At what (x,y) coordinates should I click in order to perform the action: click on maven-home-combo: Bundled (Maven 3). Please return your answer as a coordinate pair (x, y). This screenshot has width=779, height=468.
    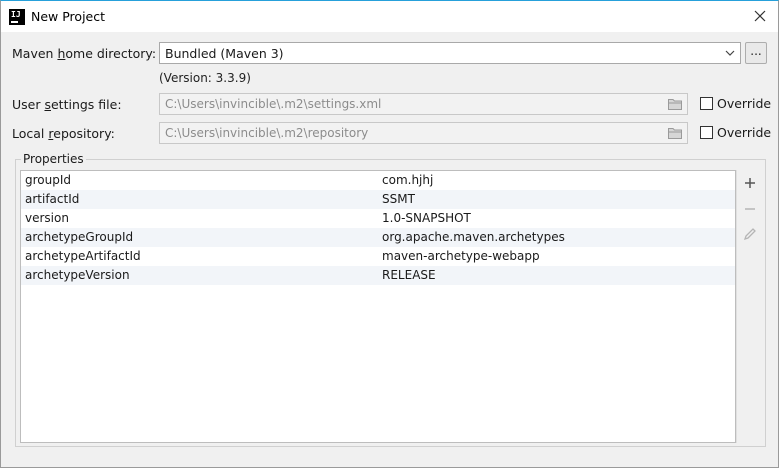
    Looking at the image, I should click on (450, 53).